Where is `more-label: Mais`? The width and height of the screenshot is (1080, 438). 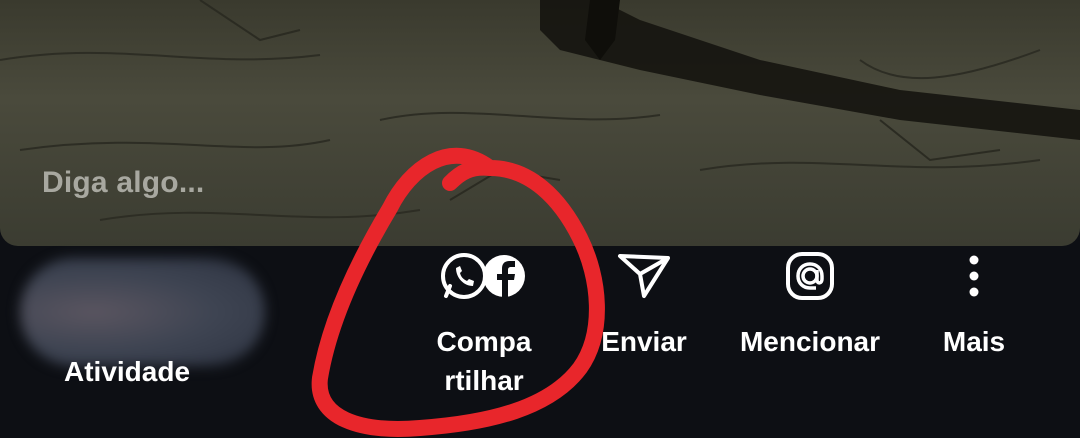
more-label: Mais is located at coordinates (974, 341).